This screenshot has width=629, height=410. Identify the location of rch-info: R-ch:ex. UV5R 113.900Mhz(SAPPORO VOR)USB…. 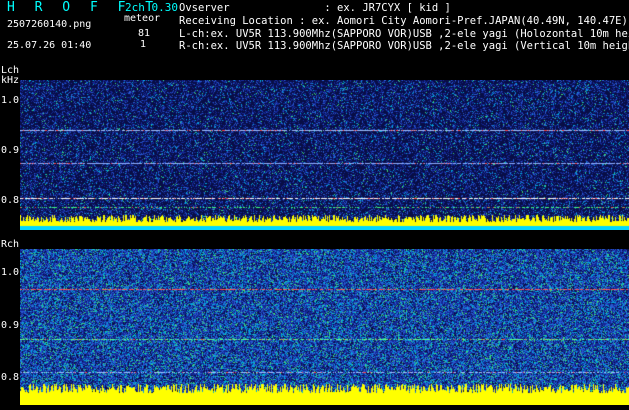
(404, 46).